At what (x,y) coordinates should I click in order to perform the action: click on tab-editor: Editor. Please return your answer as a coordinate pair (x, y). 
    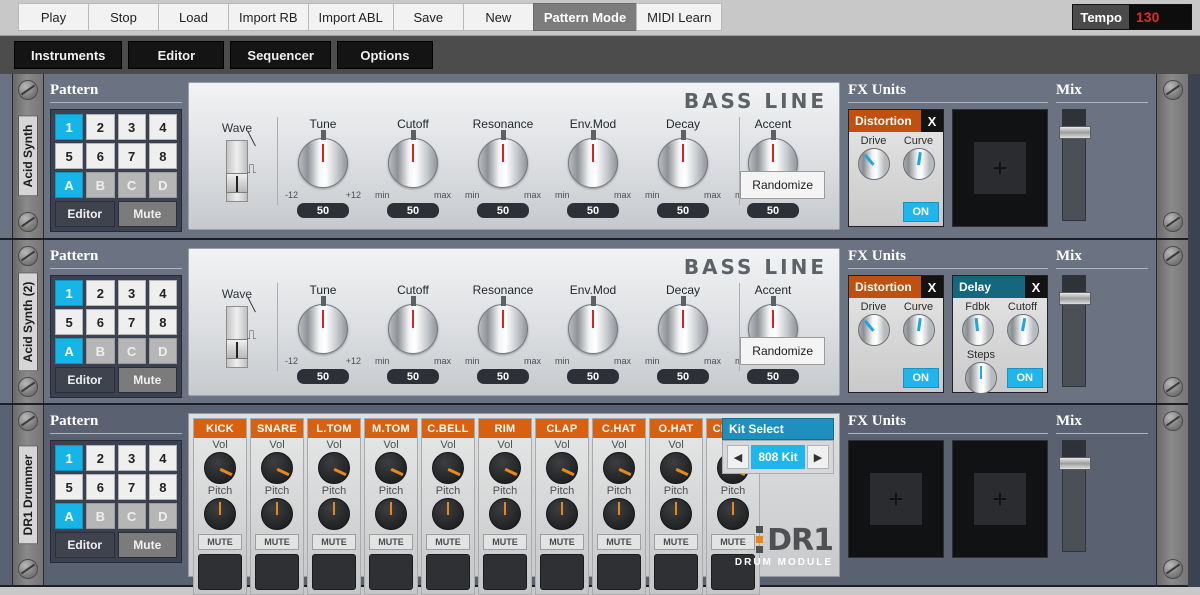
    Looking at the image, I should click on (176, 55).